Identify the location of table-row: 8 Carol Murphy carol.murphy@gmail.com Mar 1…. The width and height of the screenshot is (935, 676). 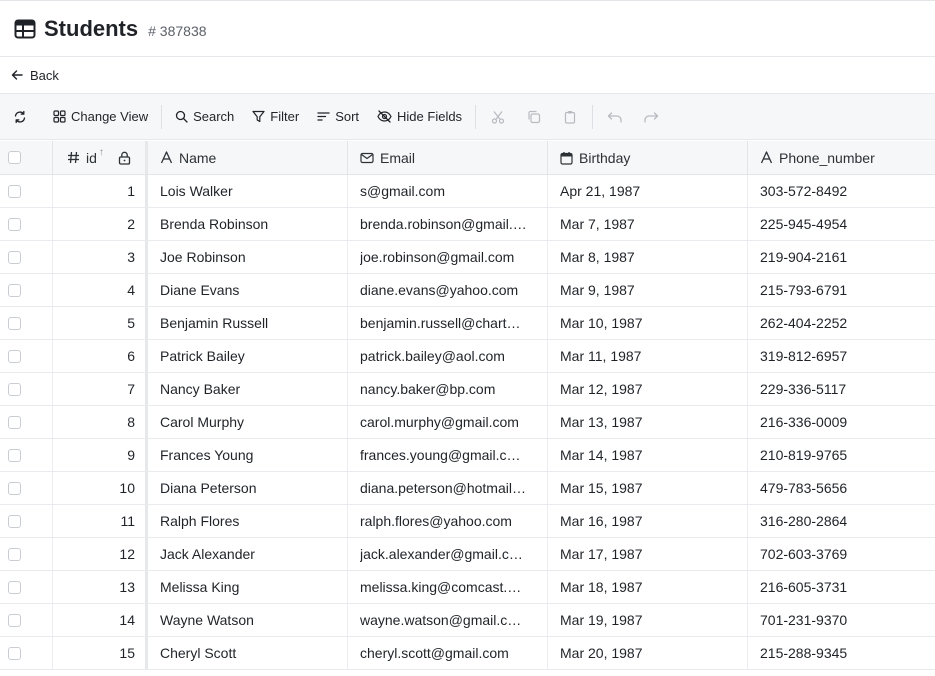
(467, 422).